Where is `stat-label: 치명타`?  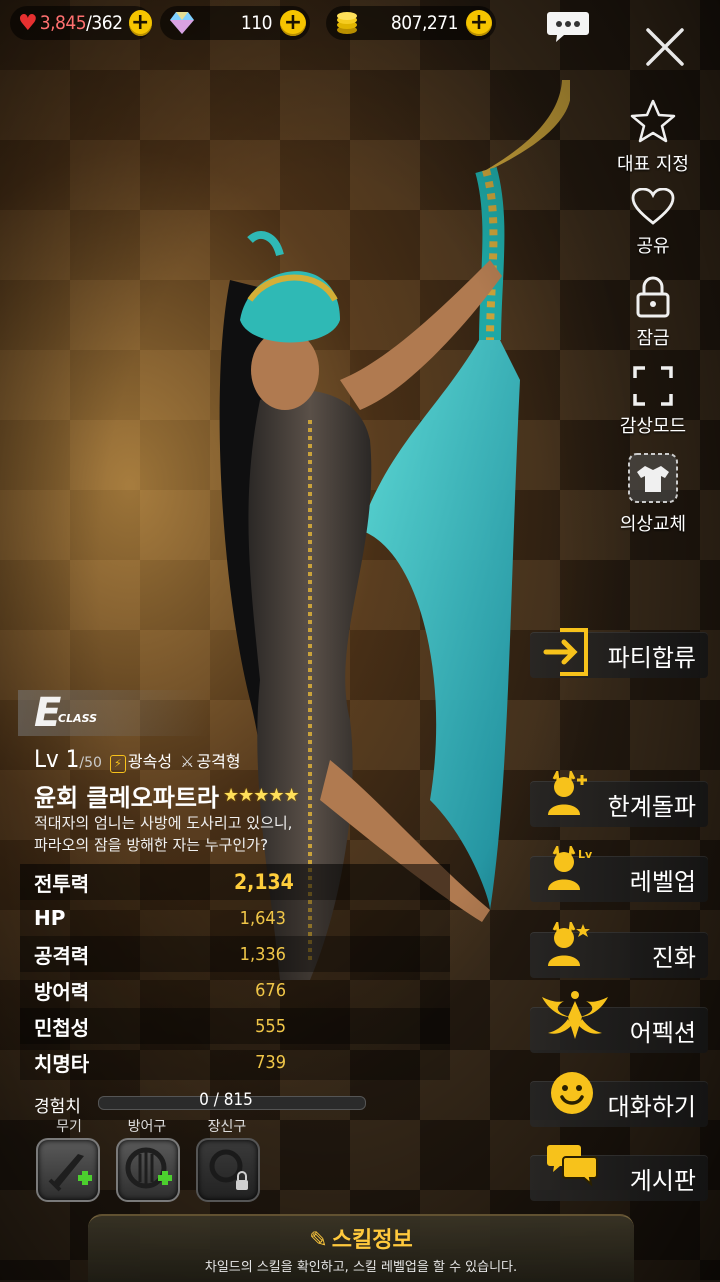 stat-label: 치명타 is located at coordinates (62, 1063).